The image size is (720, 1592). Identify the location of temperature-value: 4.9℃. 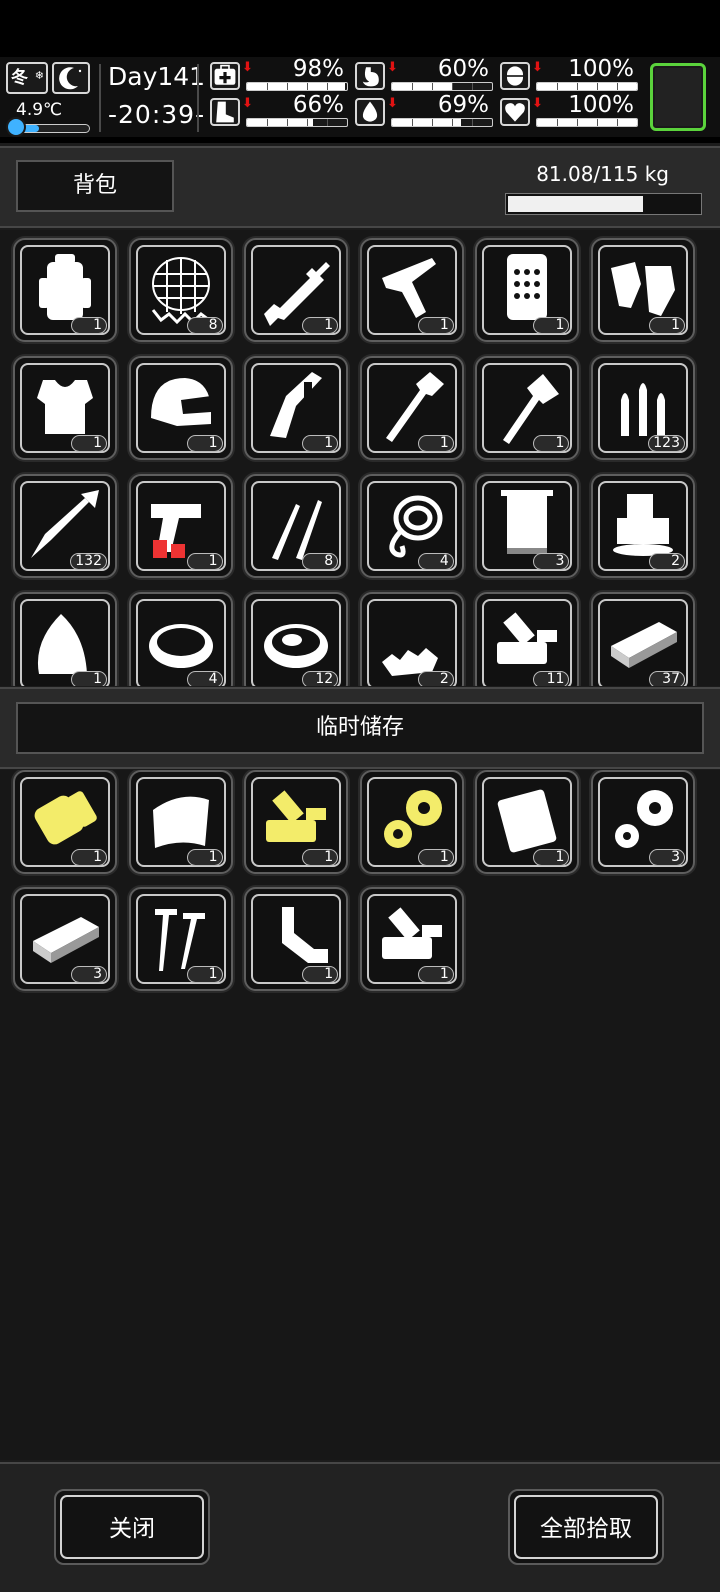
(39, 110).